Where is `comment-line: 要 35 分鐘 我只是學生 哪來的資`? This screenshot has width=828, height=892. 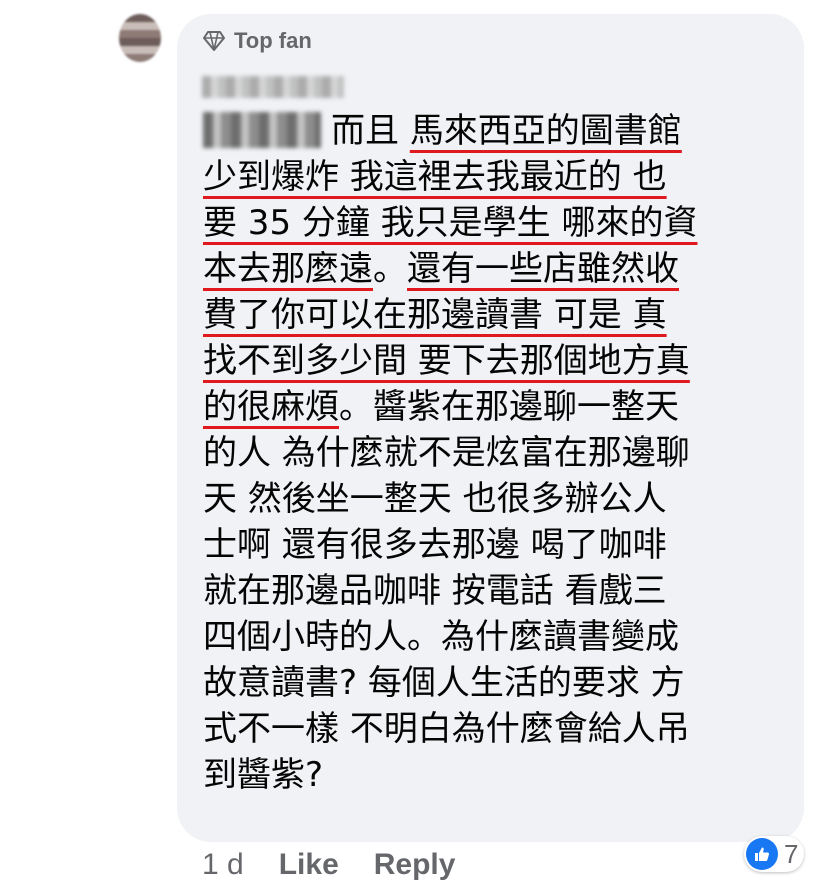 comment-line: 要 35 分鐘 我只是學生 哪來的資 is located at coordinates (503, 223).